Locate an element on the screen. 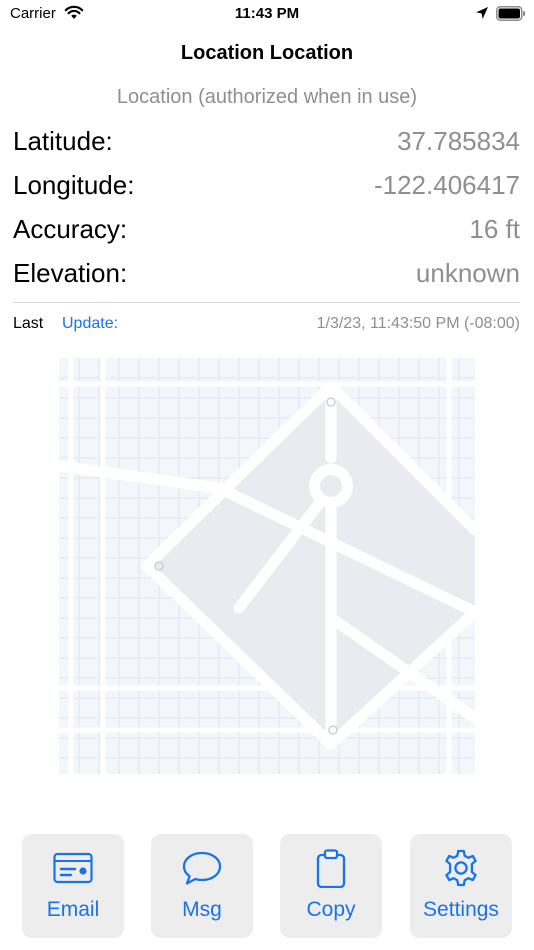  copy-button: Copy is located at coordinates (331, 886).